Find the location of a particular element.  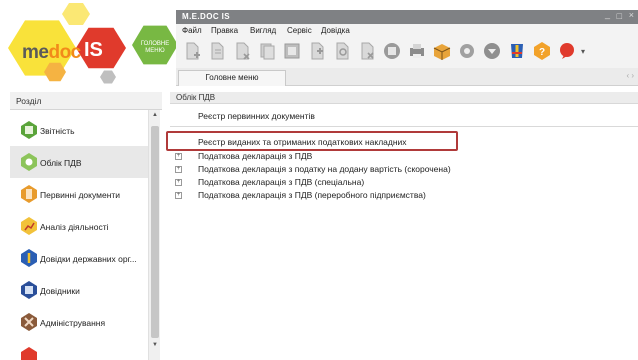

reports-icon is located at coordinates (29, 130).